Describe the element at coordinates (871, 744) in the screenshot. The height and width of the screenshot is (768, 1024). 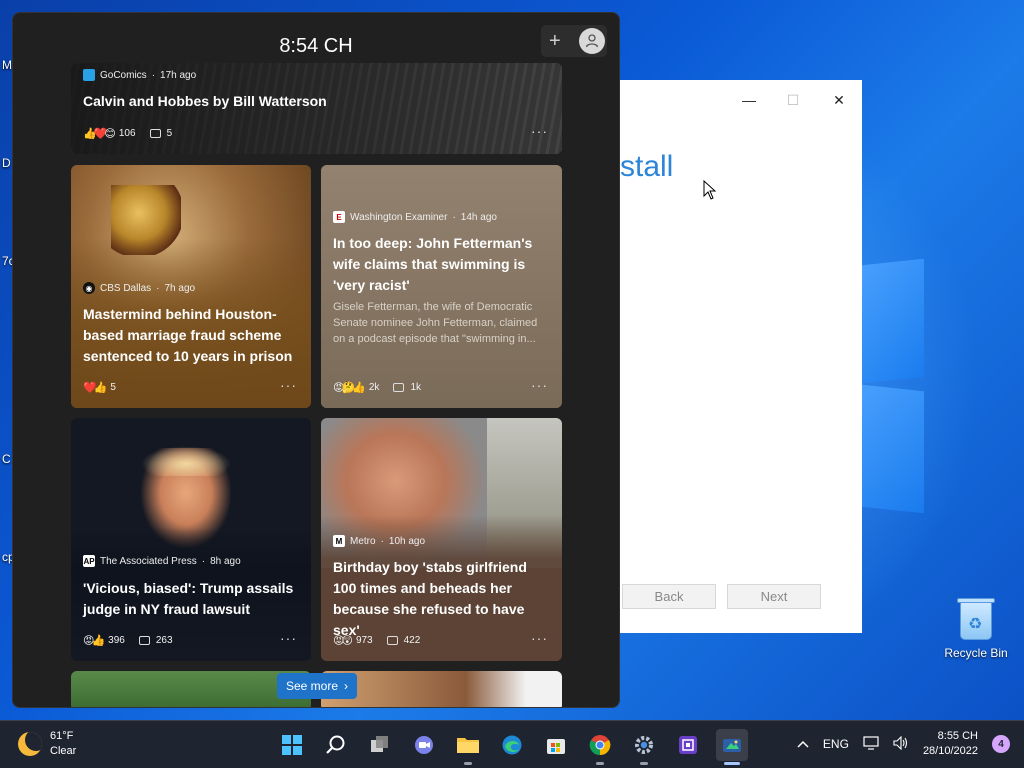
I see `network-icon` at that location.